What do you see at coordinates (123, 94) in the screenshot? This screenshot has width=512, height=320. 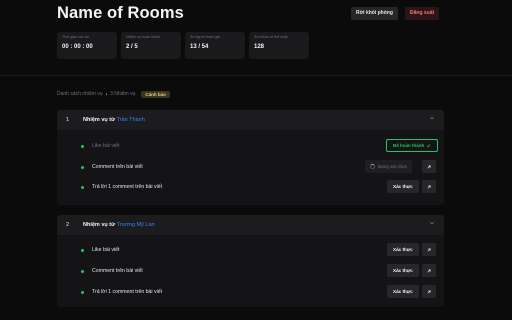 I see `task-count: 3 Nhiệm vụ` at bounding box center [123, 94].